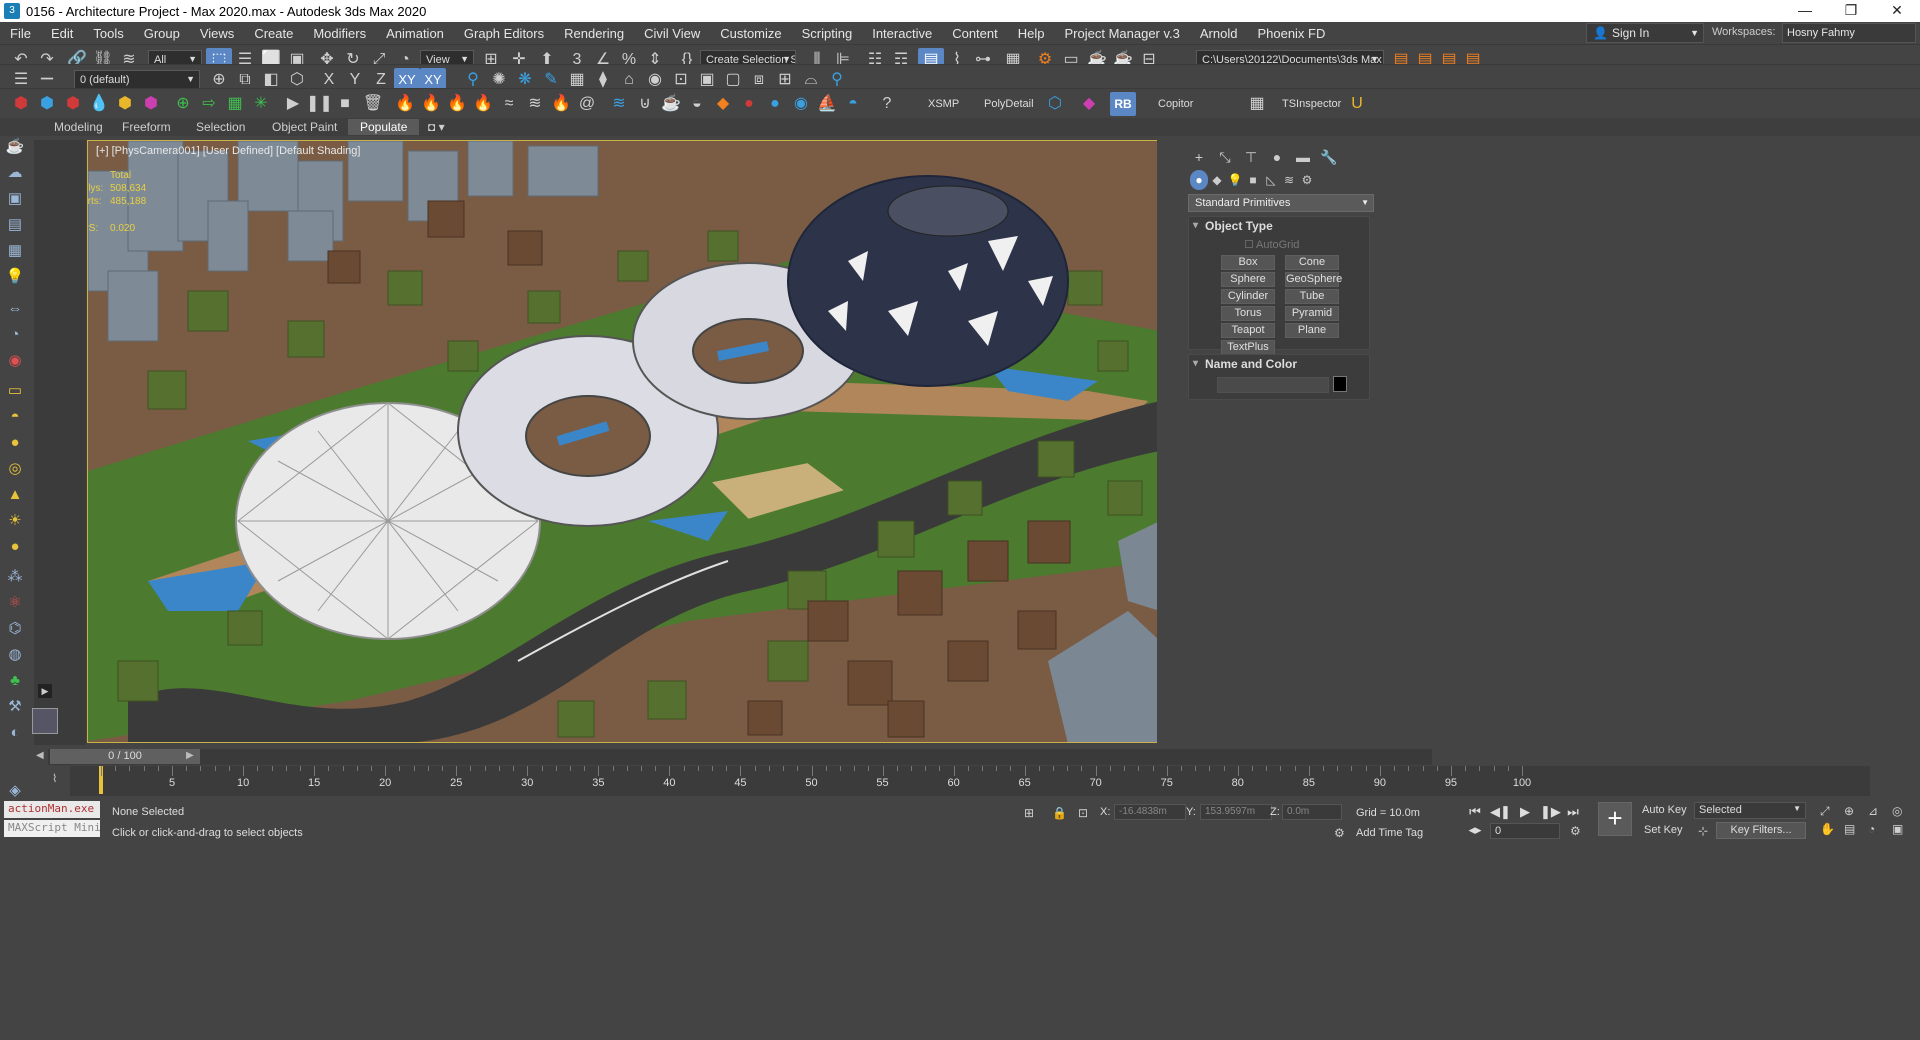 The height and width of the screenshot is (1040, 1920). I want to click on plugin-gem-icon: ◆, so click(1089, 104).